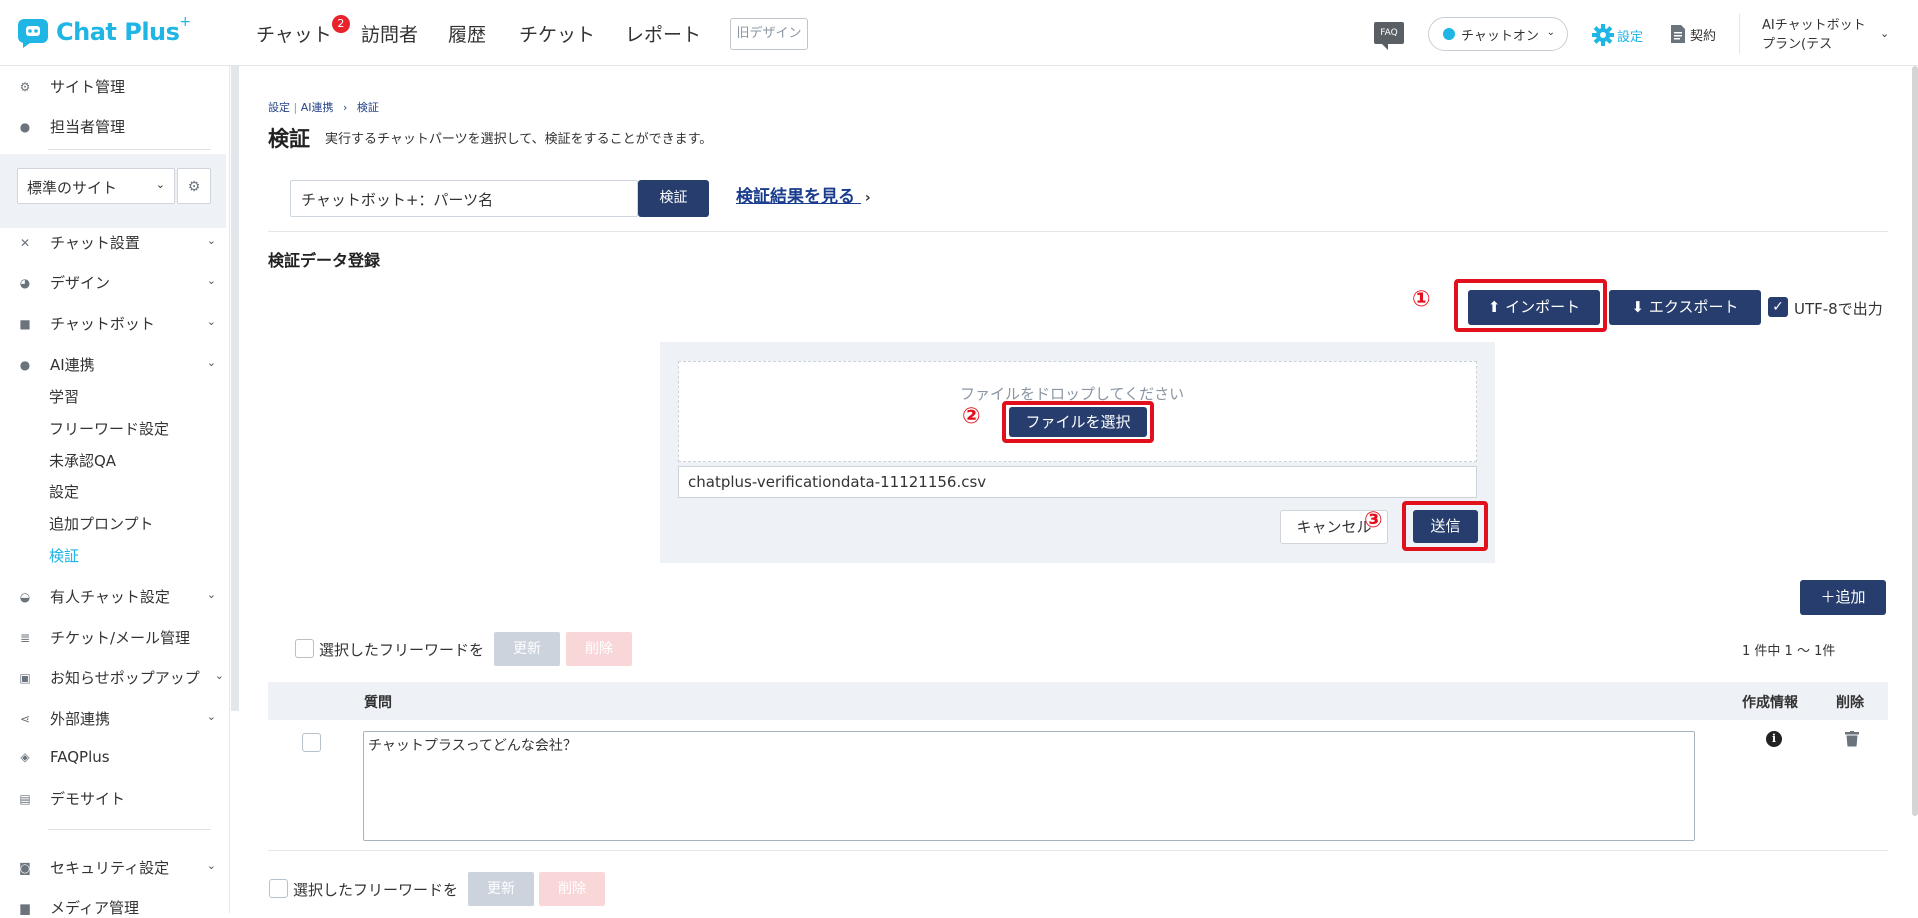  I want to click on logo-bubble-icon, so click(33, 32).